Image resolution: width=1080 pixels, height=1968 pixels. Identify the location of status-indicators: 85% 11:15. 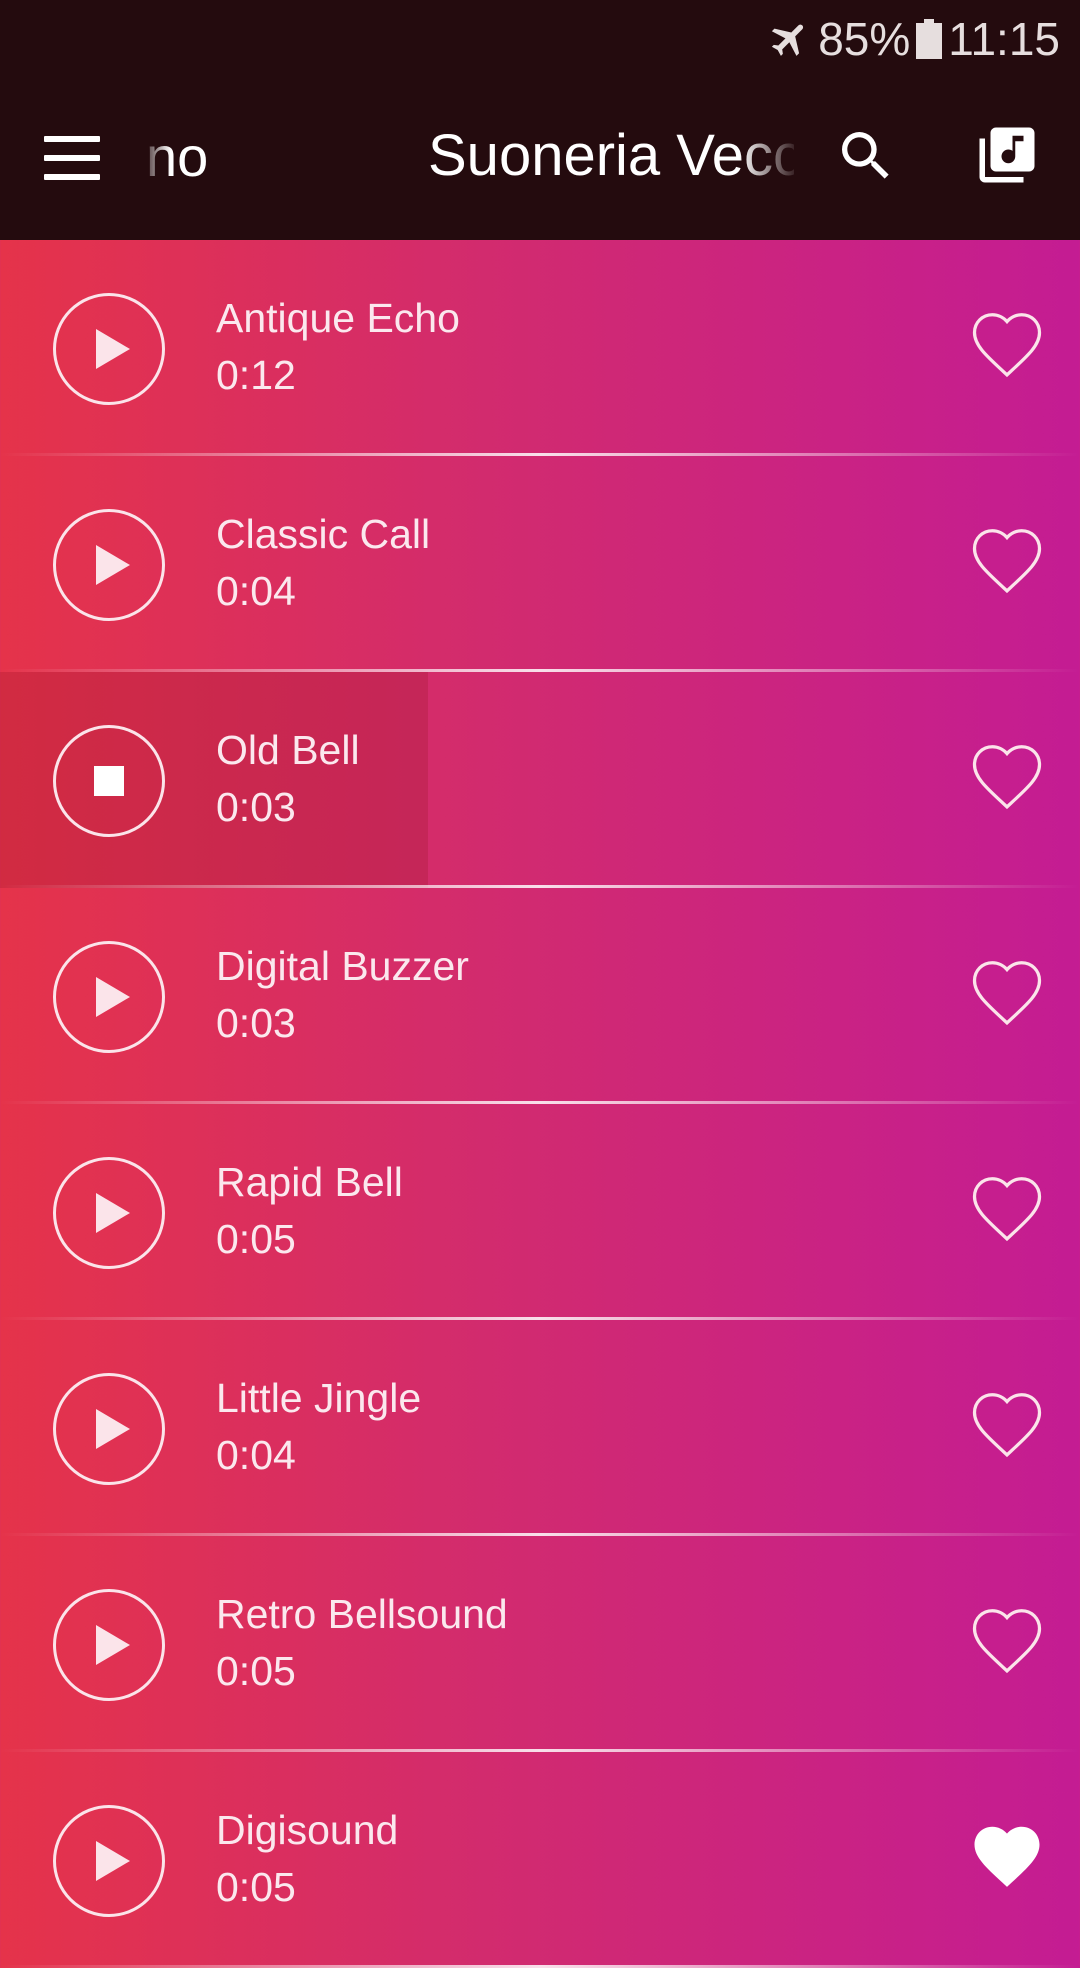
(914, 39).